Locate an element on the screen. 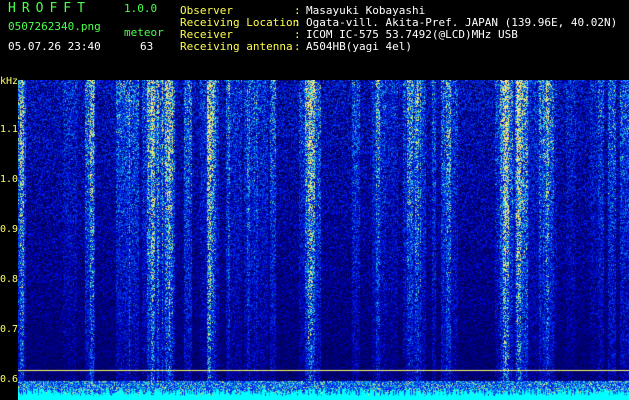 The width and height of the screenshot is (629, 400). meteor-count: 63 is located at coordinates (147, 46).